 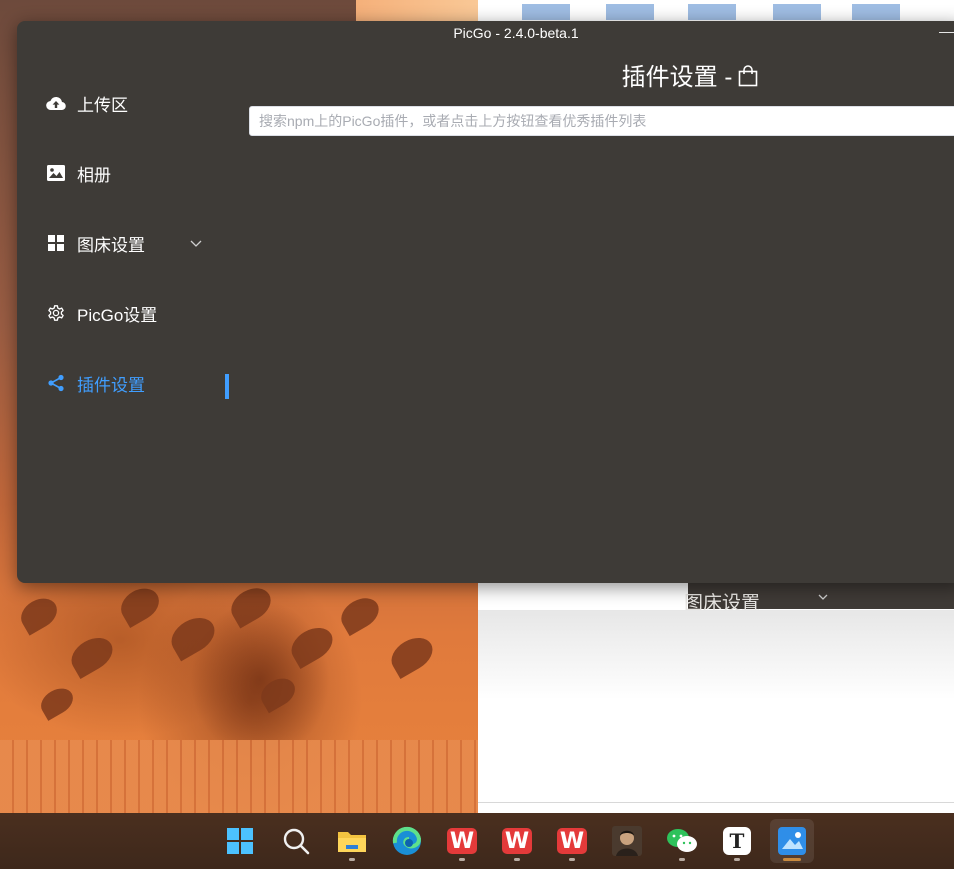 What do you see at coordinates (56, 103) in the screenshot?
I see `cloud-upload-icon` at bounding box center [56, 103].